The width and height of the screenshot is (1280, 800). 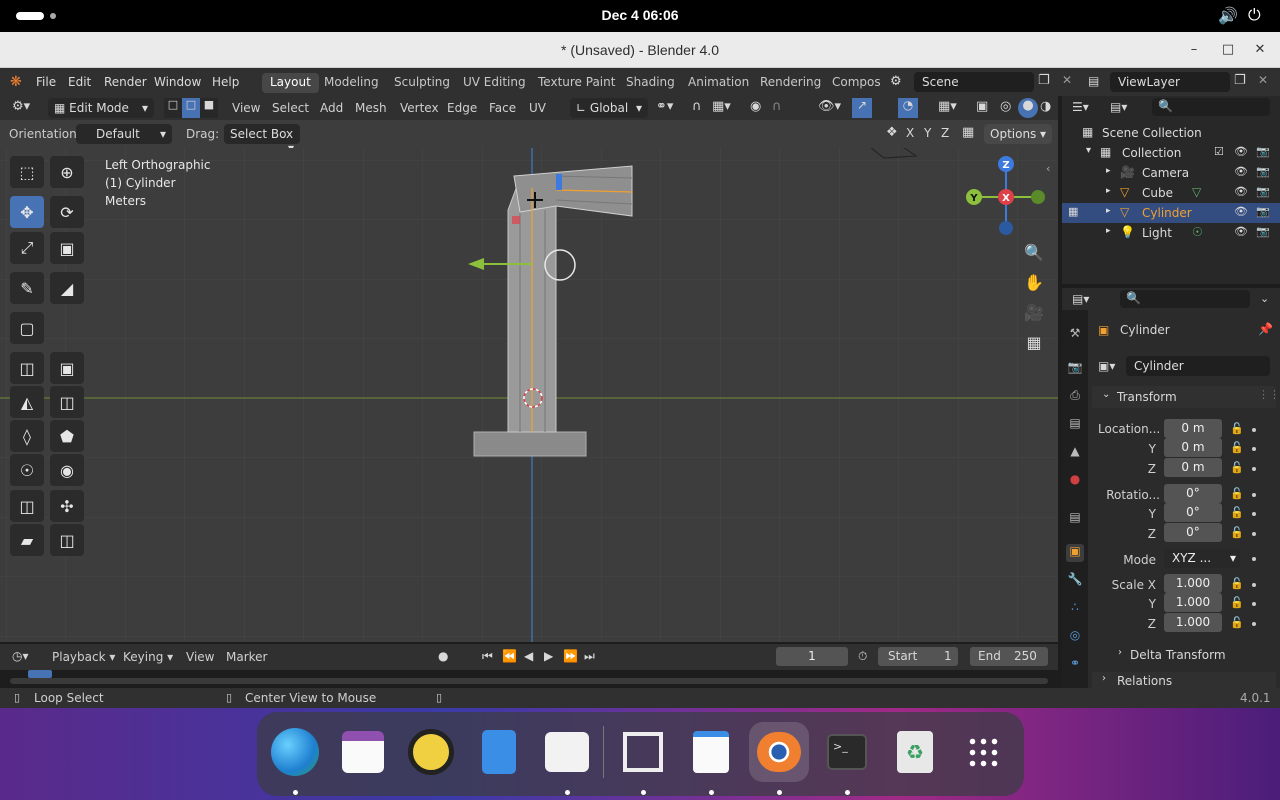 What do you see at coordinates (502, 108) in the screenshot?
I see `menu-face: Face` at bounding box center [502, 108].